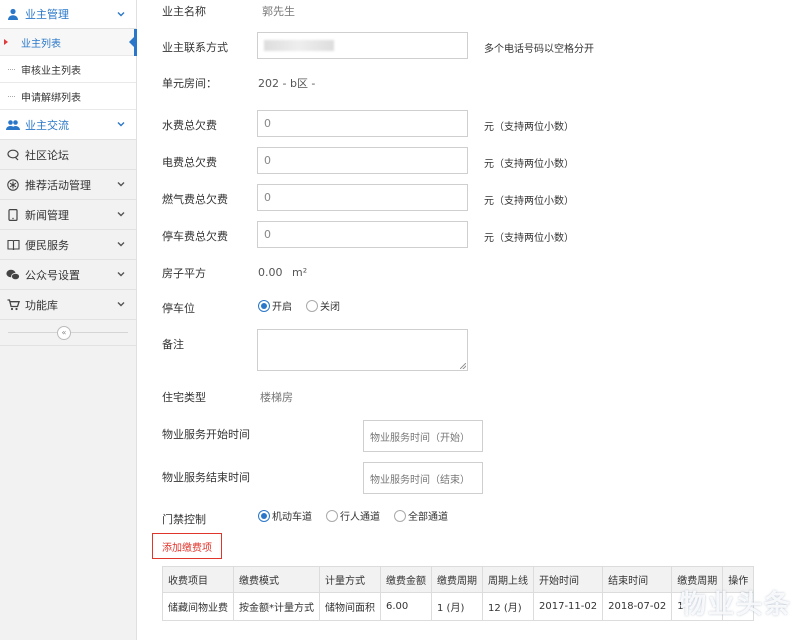 The height and width of the screenshot is (640, 800). Describe the element at coordinates (330, 307) in the screenshot. I see `radio-label: 关闭` at that location.